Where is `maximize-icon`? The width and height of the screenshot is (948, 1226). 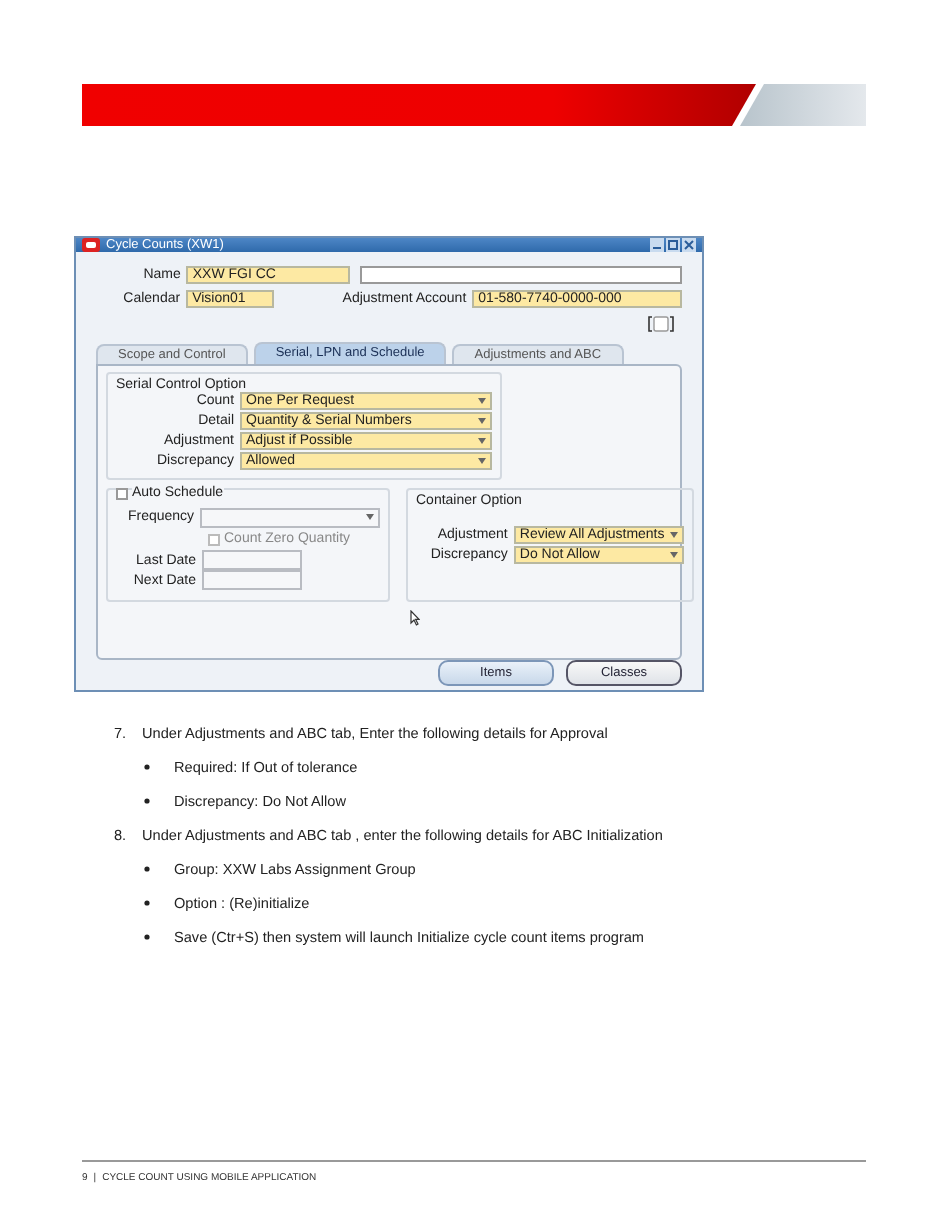
maximize-icon is located at coordinates (673, 245).